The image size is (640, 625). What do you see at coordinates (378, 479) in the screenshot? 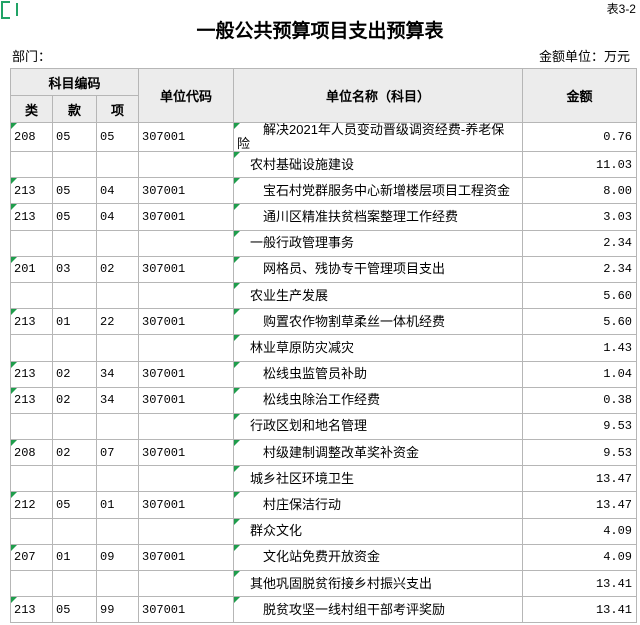
I see `unit-name-cell: 城乡社区环境卫生` at bounding box center [378, 479].